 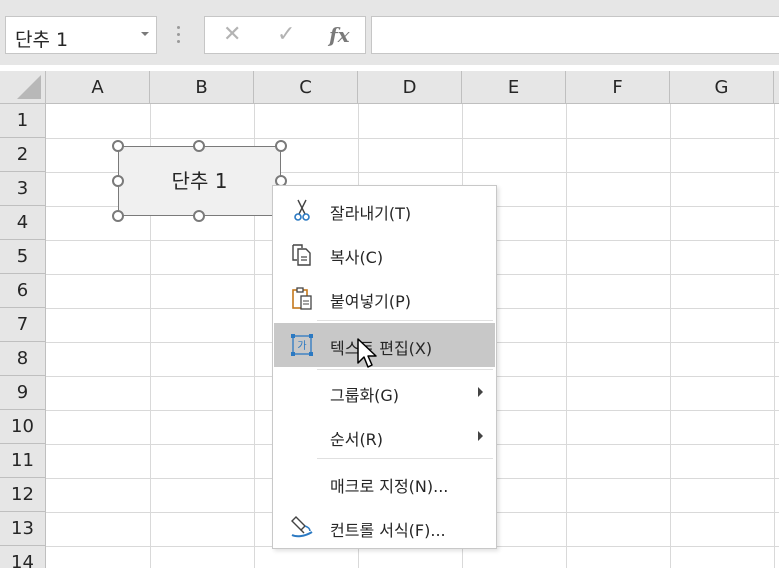 I want to click on paste-icon, so click(x=302, y=298).